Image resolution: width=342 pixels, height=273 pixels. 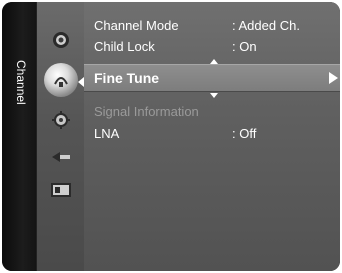 I want to click on selection-pointer-icon, so click(x=81, y=82).